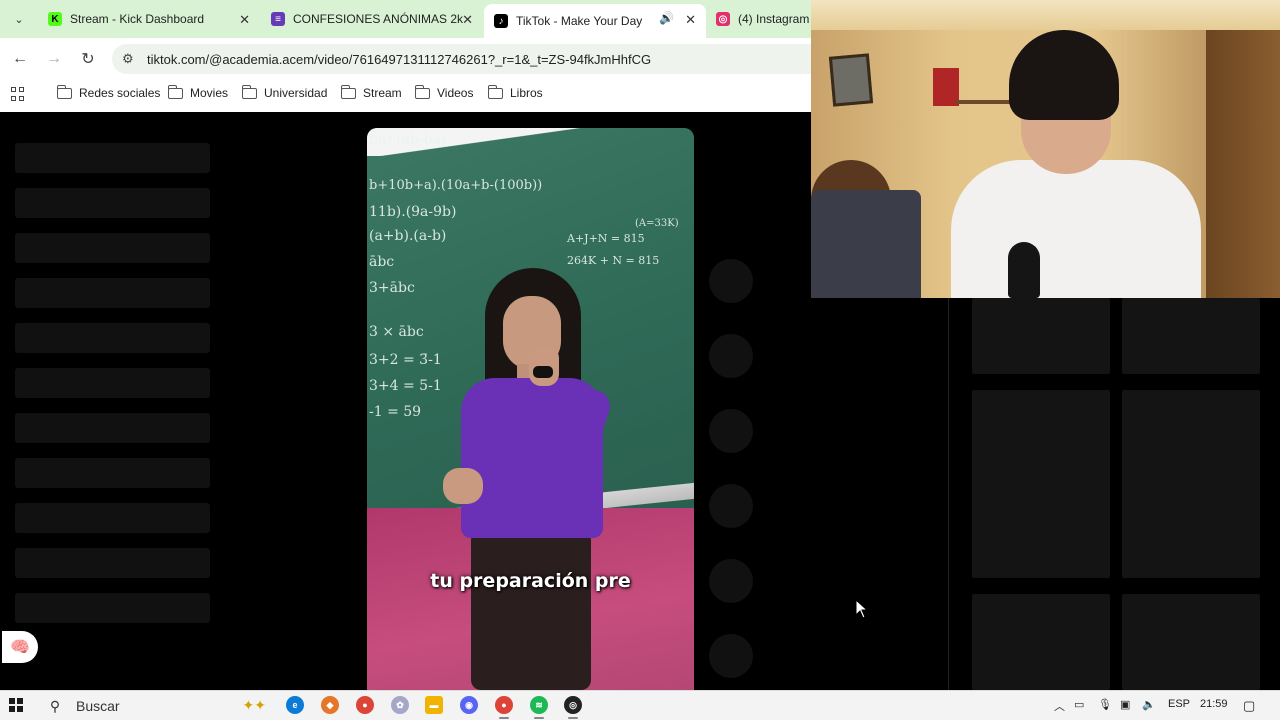 The image size is (1280, 720). Describe the element at coordinates (579, 21) in the screenshot. I see `tab-title: TikTok - Make Your Day` at that location.